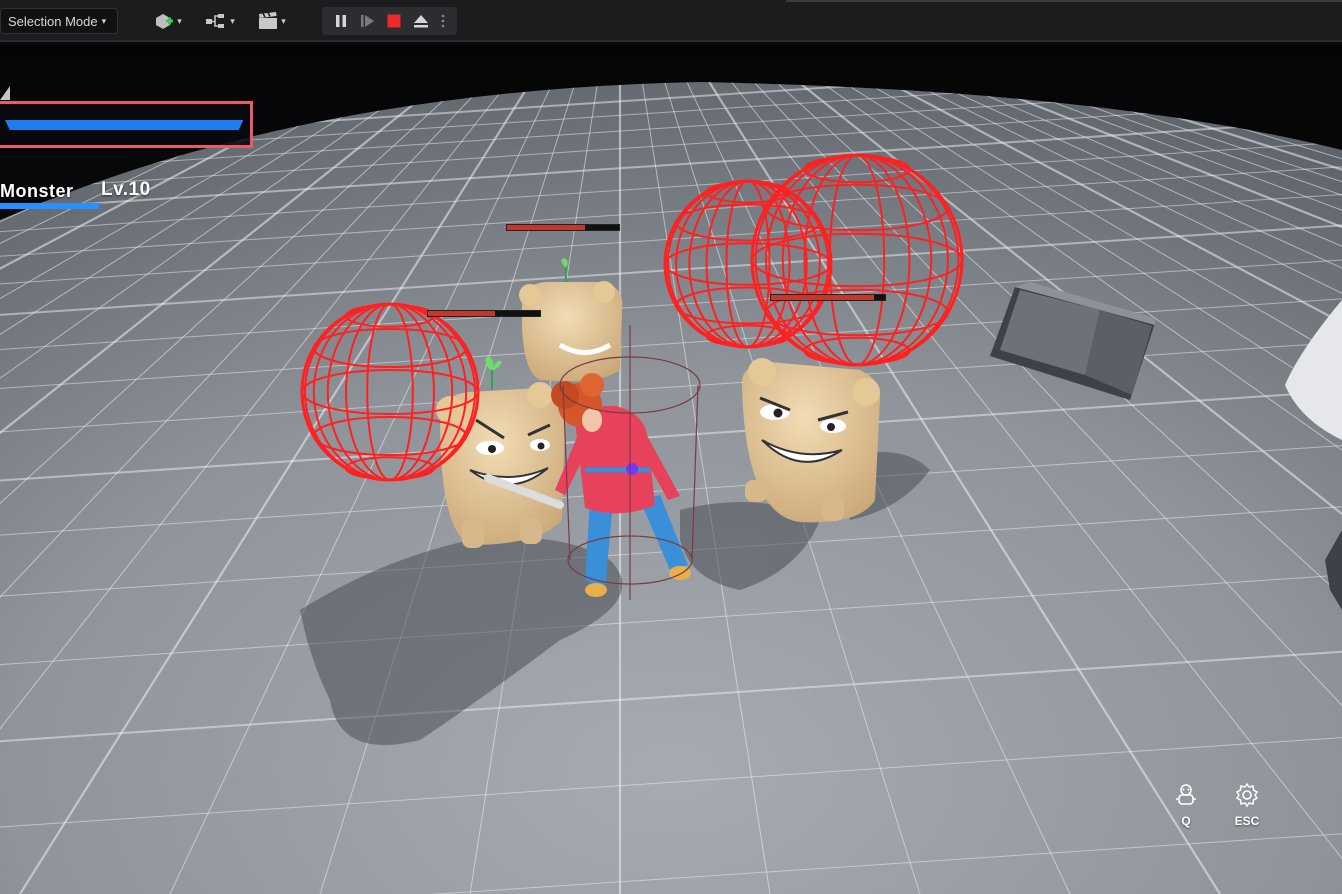 The width and height of the screenshot is (1342, 894). What do you see at coordinates (671, 21) in the screenshot?
I see `editor-toolbar: Selection Mode ▾ ▾ ▾ ▾` at bounding box center [671, 21].